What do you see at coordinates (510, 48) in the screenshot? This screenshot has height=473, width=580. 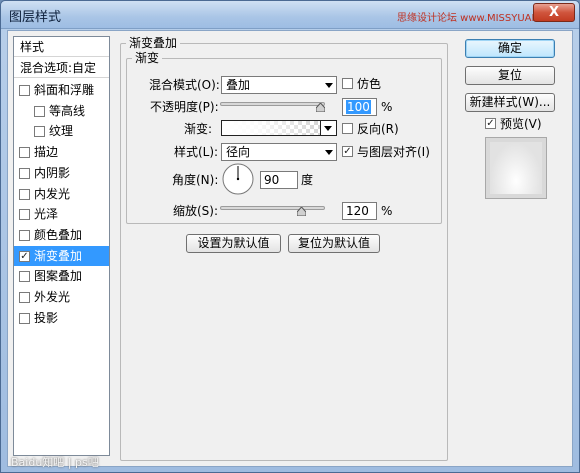 I see `ok-button: 确定` at bounding box center [510, 48].